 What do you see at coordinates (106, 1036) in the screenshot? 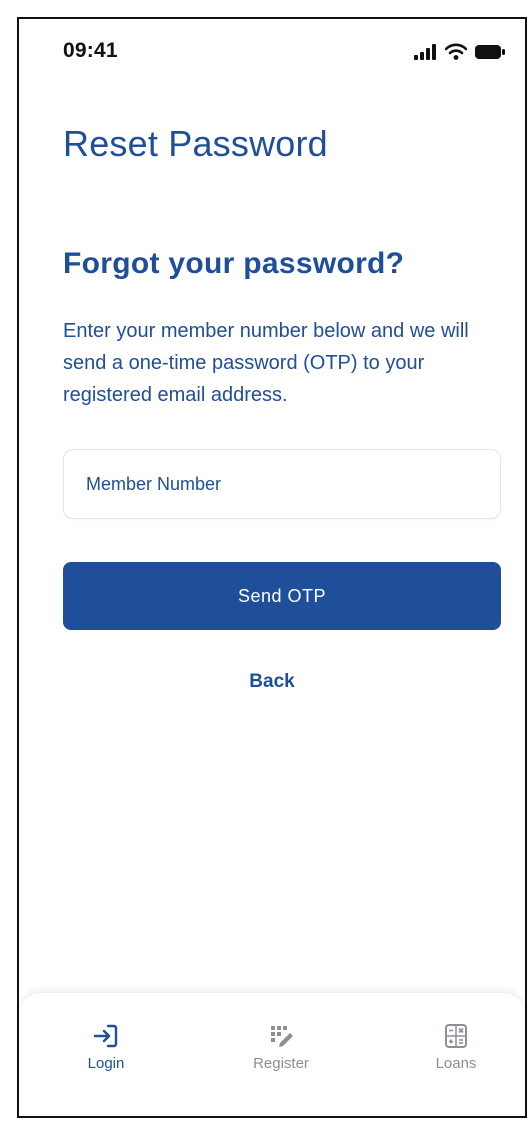
I see `login-icon` at bounding box center [106, 1036].